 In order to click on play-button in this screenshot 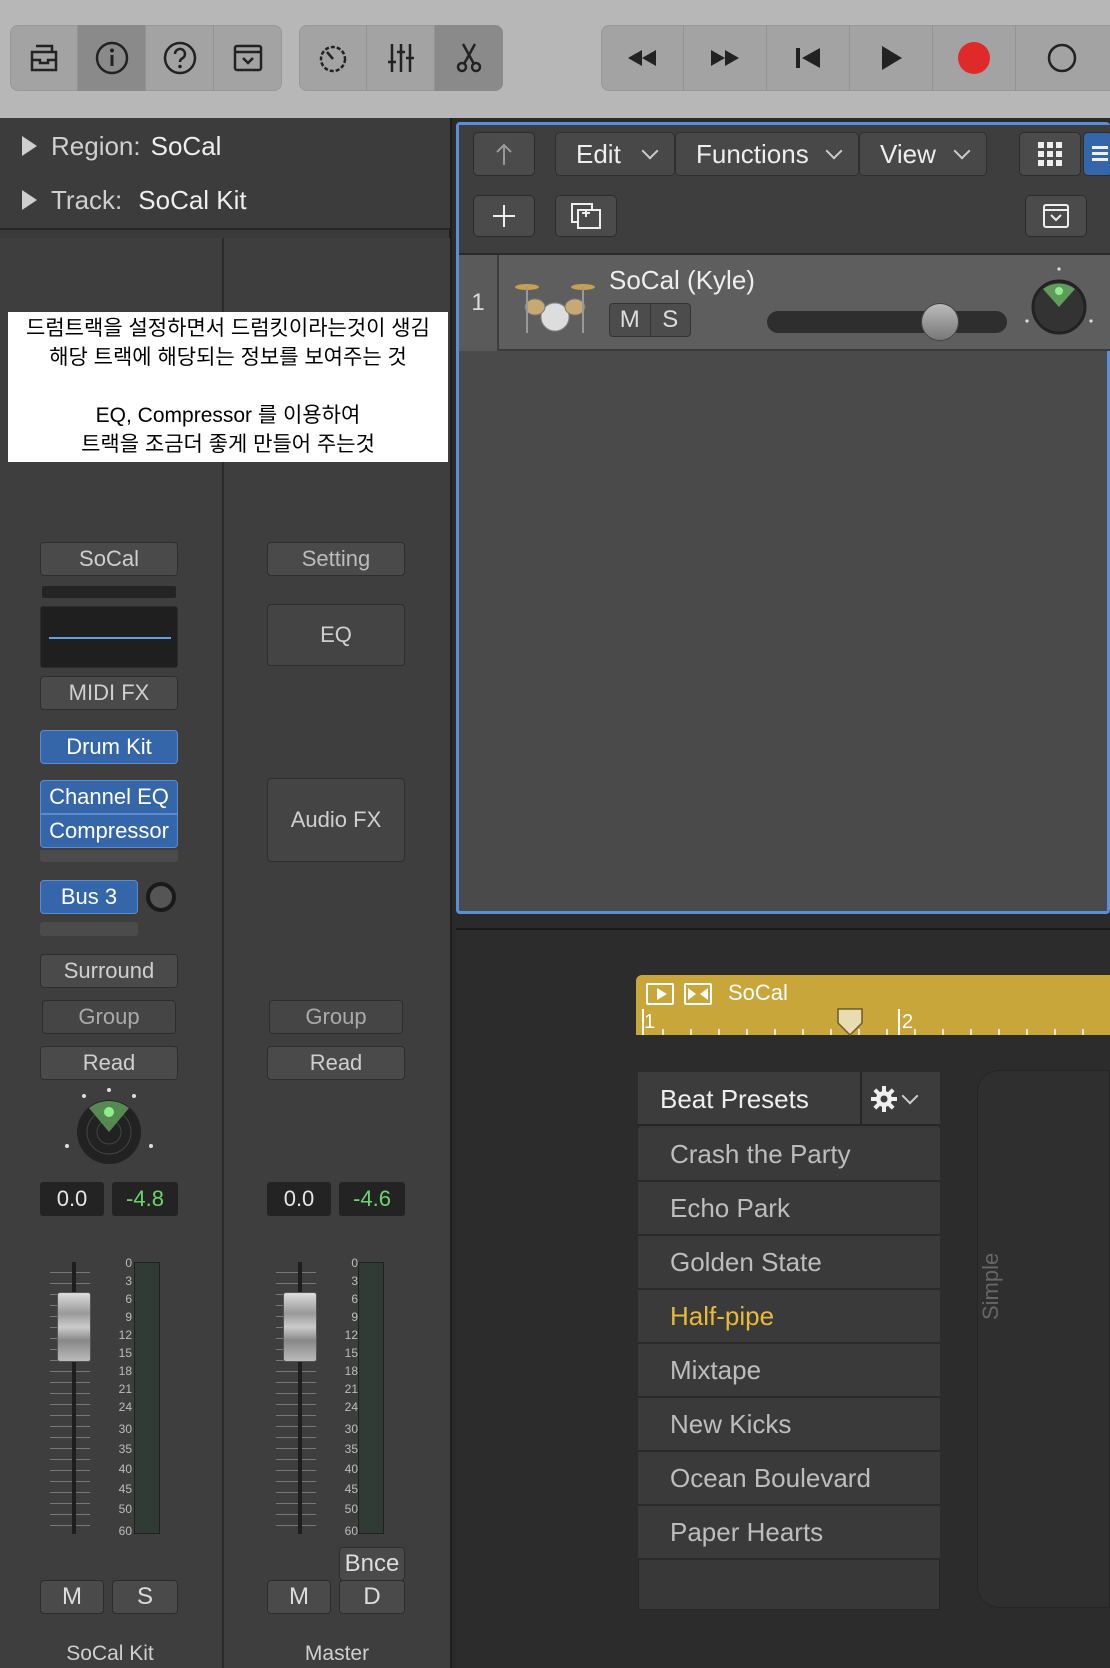, I will do `click(891, 58)`.